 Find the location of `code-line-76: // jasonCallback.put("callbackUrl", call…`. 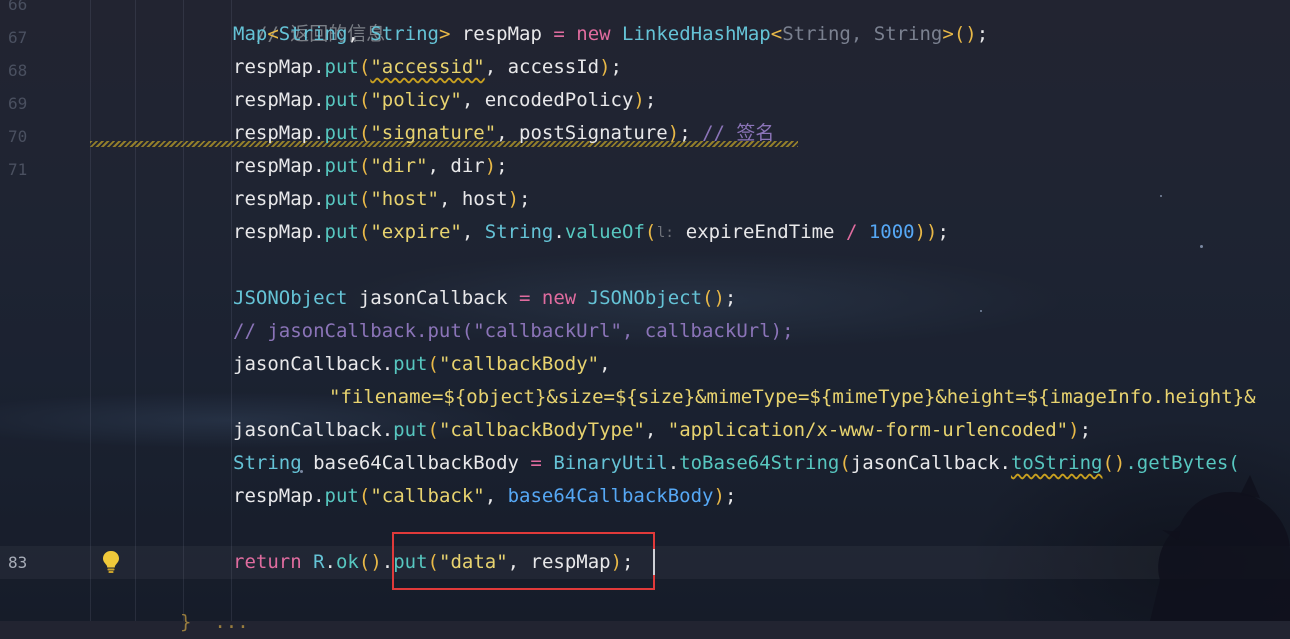

code-line-76: // jasonCallback.put("callbackUrl", call… is located at coordinates (513, 331).